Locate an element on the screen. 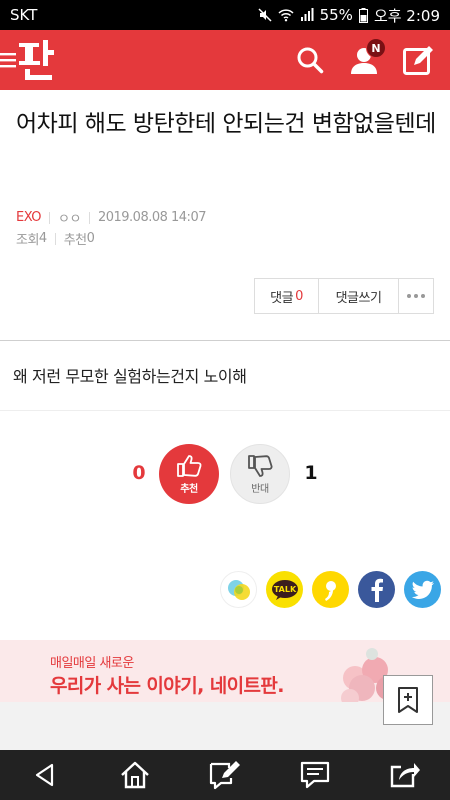 Image resolution: width=450 pixels, height=800 pixels. upvote-button: 추천 is located at coordinates (189, 474).